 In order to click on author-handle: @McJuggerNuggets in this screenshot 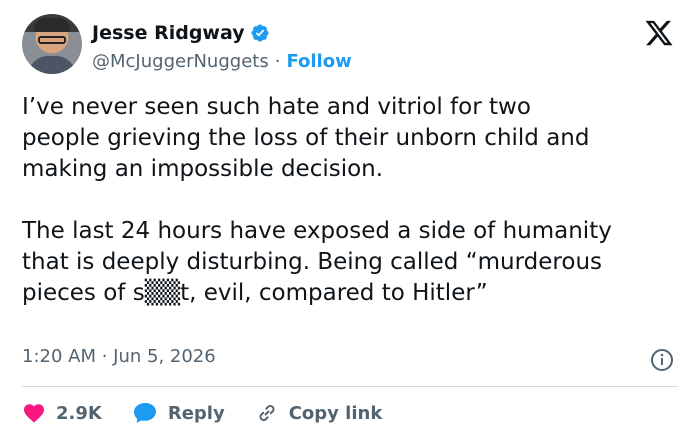, I will do `click(180, 61)`.